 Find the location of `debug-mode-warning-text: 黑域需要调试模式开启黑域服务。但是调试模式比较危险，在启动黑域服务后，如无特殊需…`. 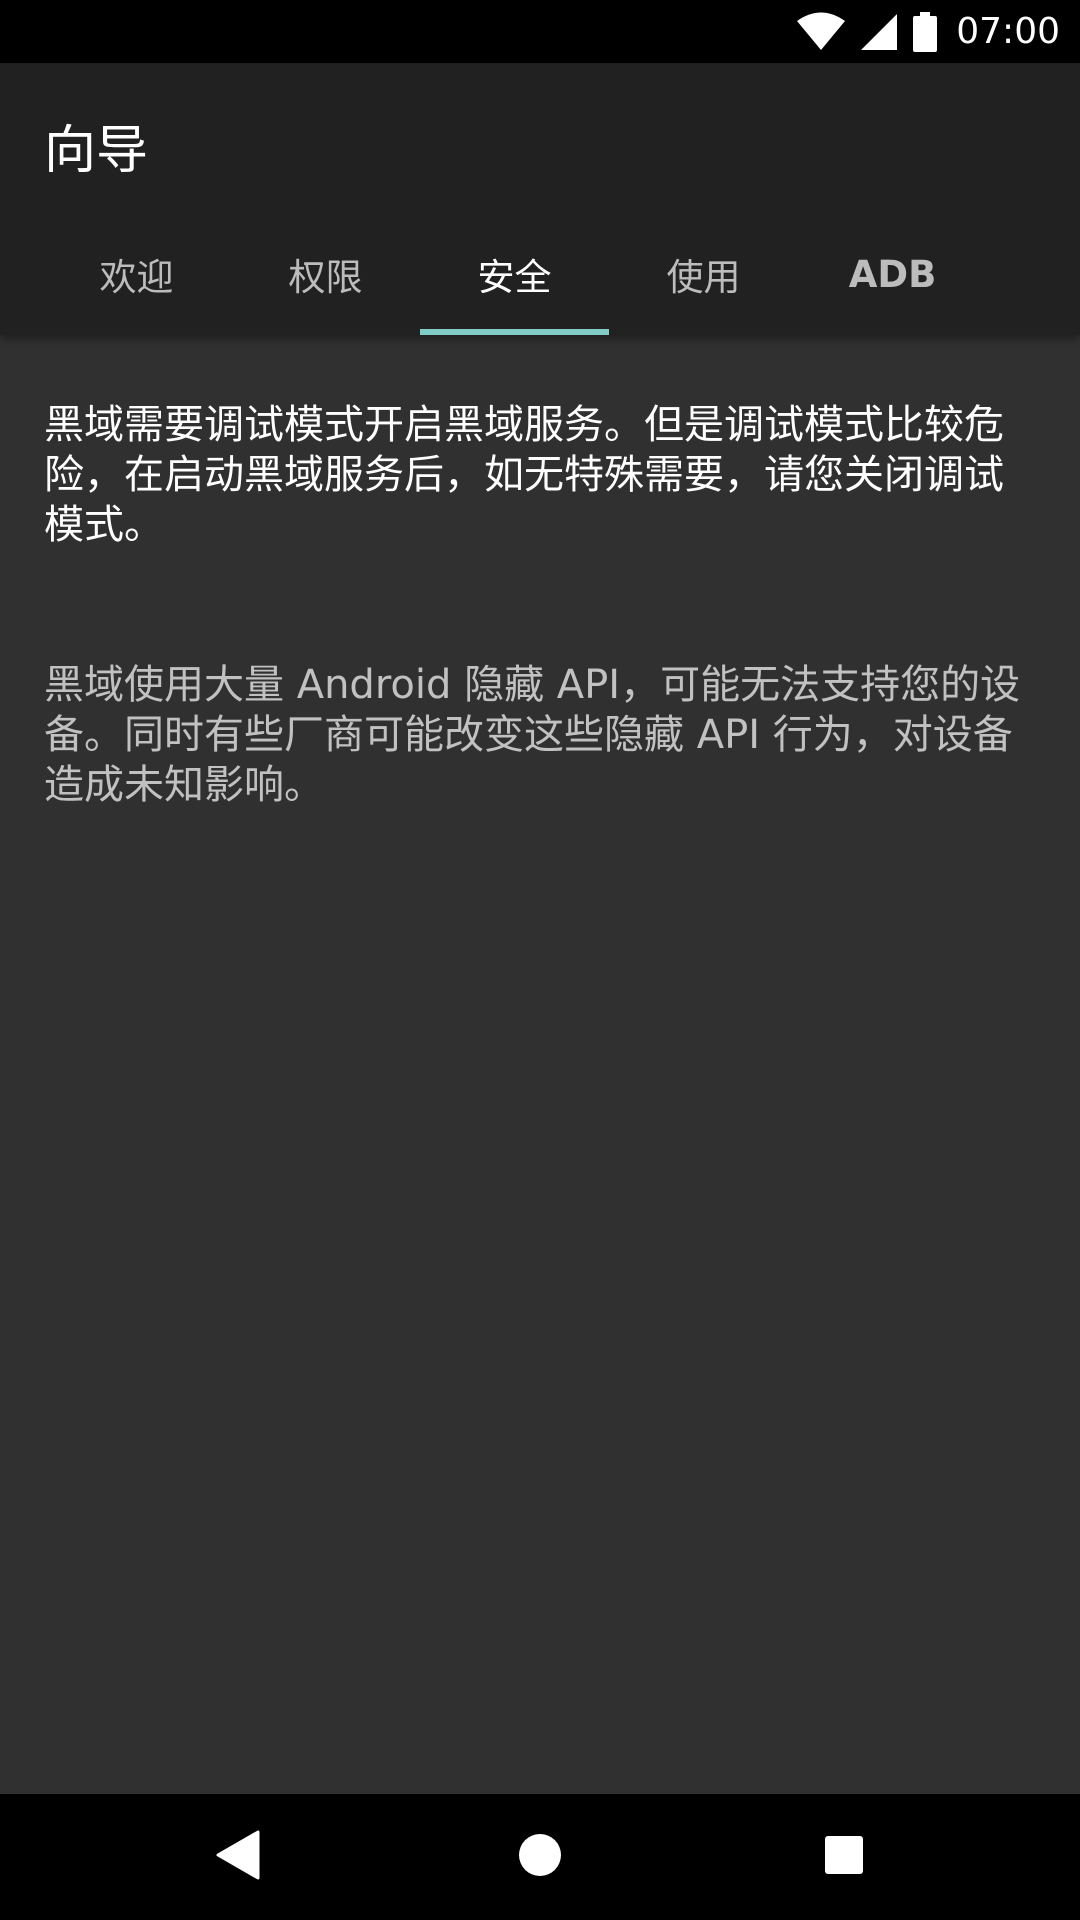

debug-mode-warning-text: 黑域需要调试模式开启黑域服务。但是调试模式比较危险，在启动黑域服务后，如无特殊需… is located at coordinates (524, 475).